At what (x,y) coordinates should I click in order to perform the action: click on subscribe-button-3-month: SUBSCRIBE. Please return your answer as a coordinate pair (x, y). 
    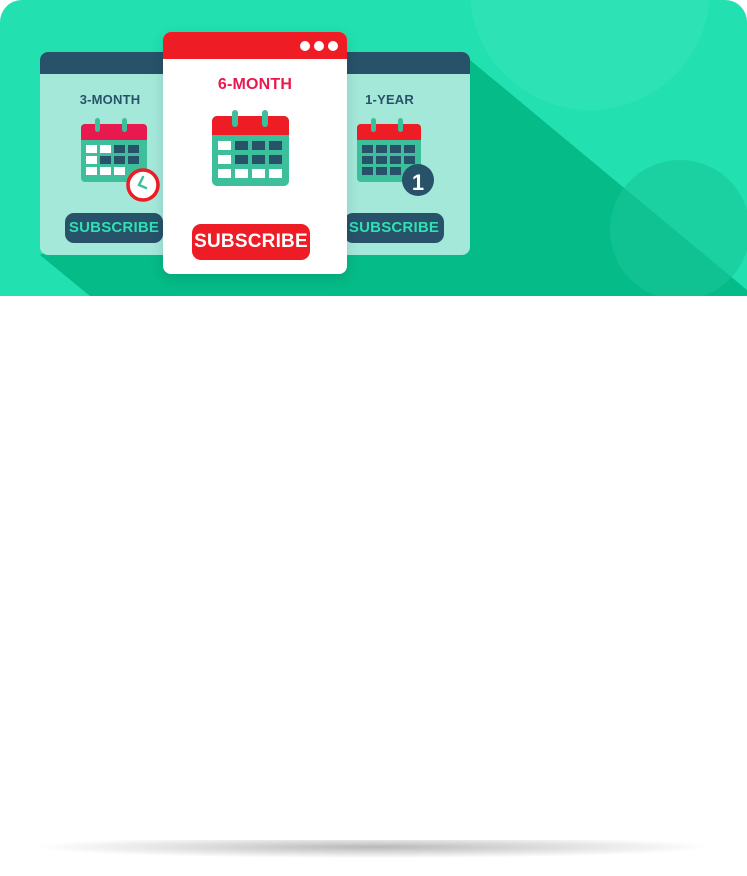
    Looking at the image, I should click on (114, 228).